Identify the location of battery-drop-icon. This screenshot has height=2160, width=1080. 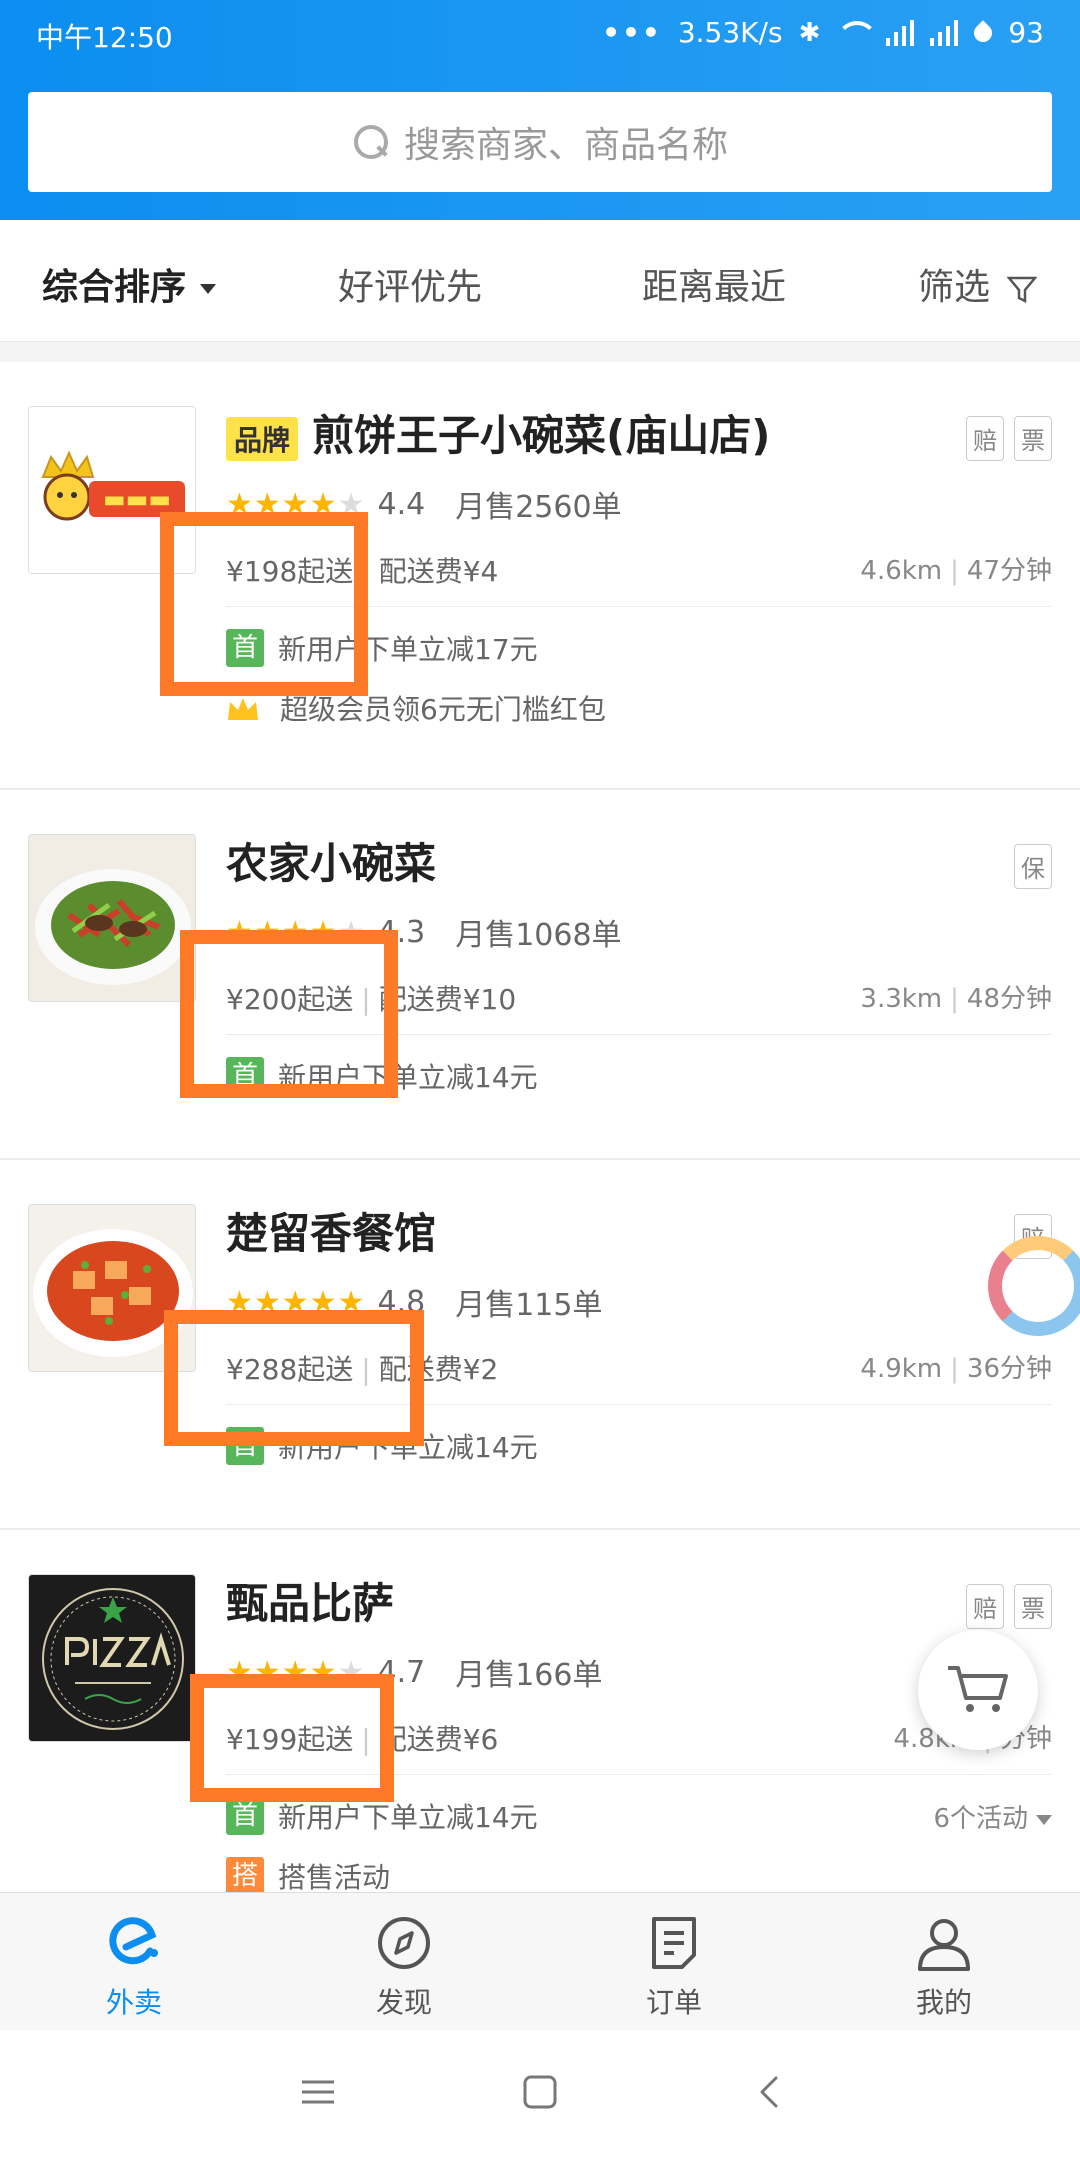
(983, 32).